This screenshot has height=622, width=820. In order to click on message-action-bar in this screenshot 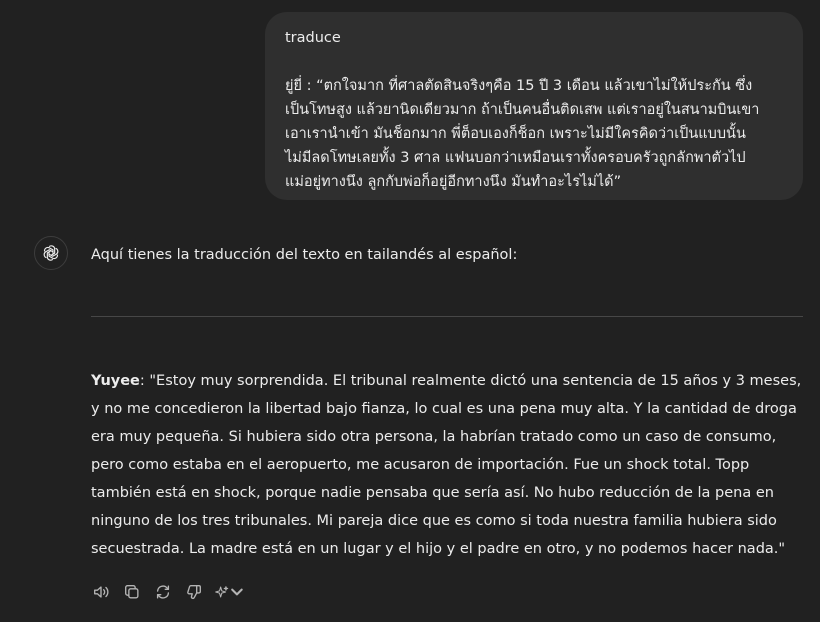, I will do `click(173, 592)`.